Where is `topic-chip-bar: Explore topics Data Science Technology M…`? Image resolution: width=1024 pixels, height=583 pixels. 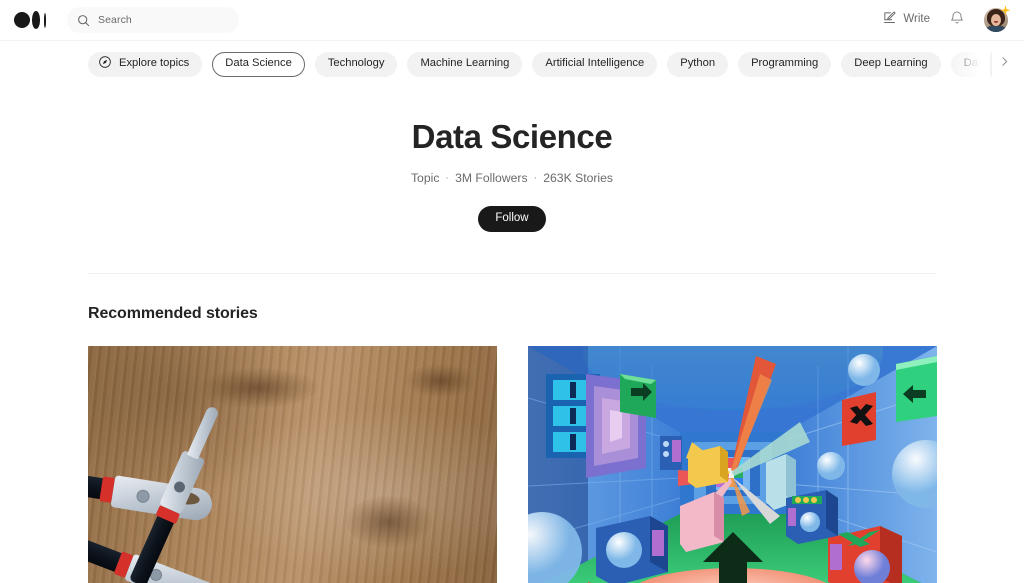 topic-chip-bar: Explore topics Data Science Technology M… is located at coordinates (512, 64).